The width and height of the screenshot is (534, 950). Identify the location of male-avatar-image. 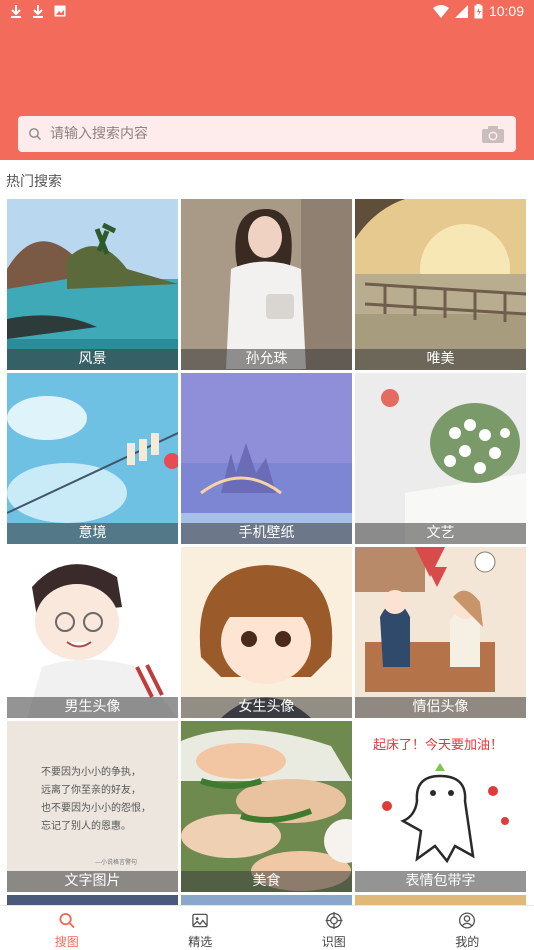
(92, 632).